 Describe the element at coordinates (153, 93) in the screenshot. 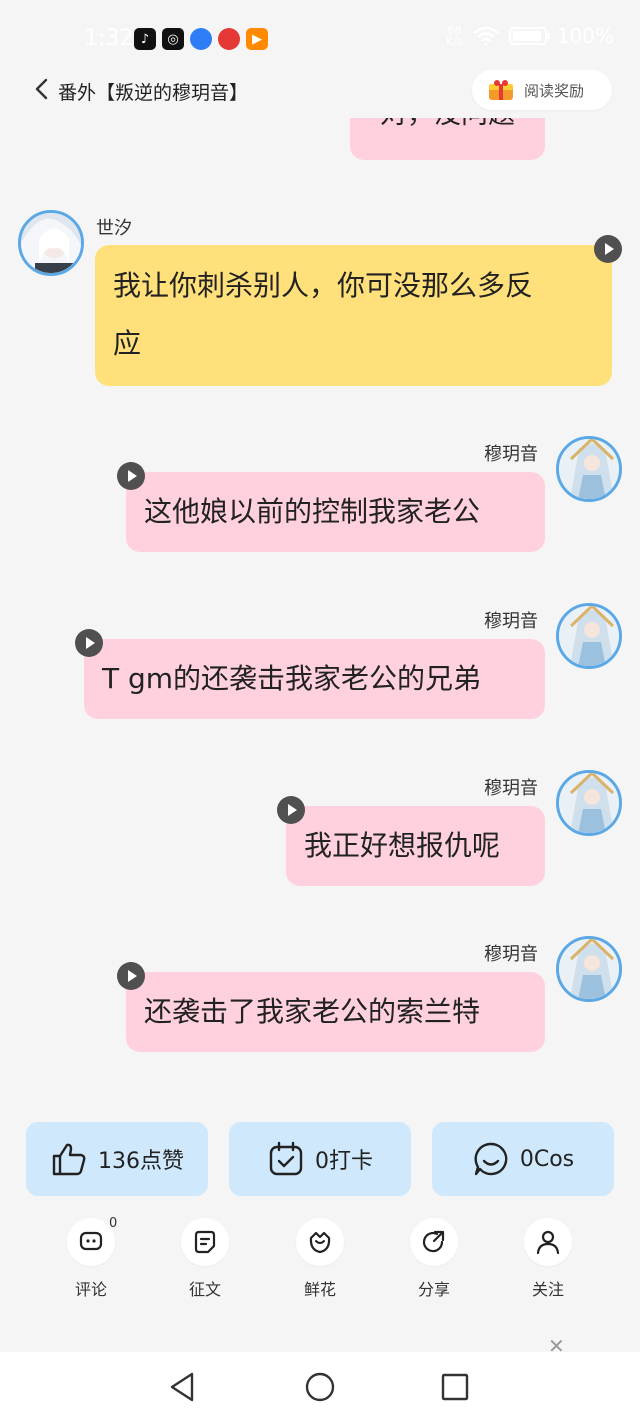

I see `page-title: 番外【叛逆的穆玥音】` at that location.